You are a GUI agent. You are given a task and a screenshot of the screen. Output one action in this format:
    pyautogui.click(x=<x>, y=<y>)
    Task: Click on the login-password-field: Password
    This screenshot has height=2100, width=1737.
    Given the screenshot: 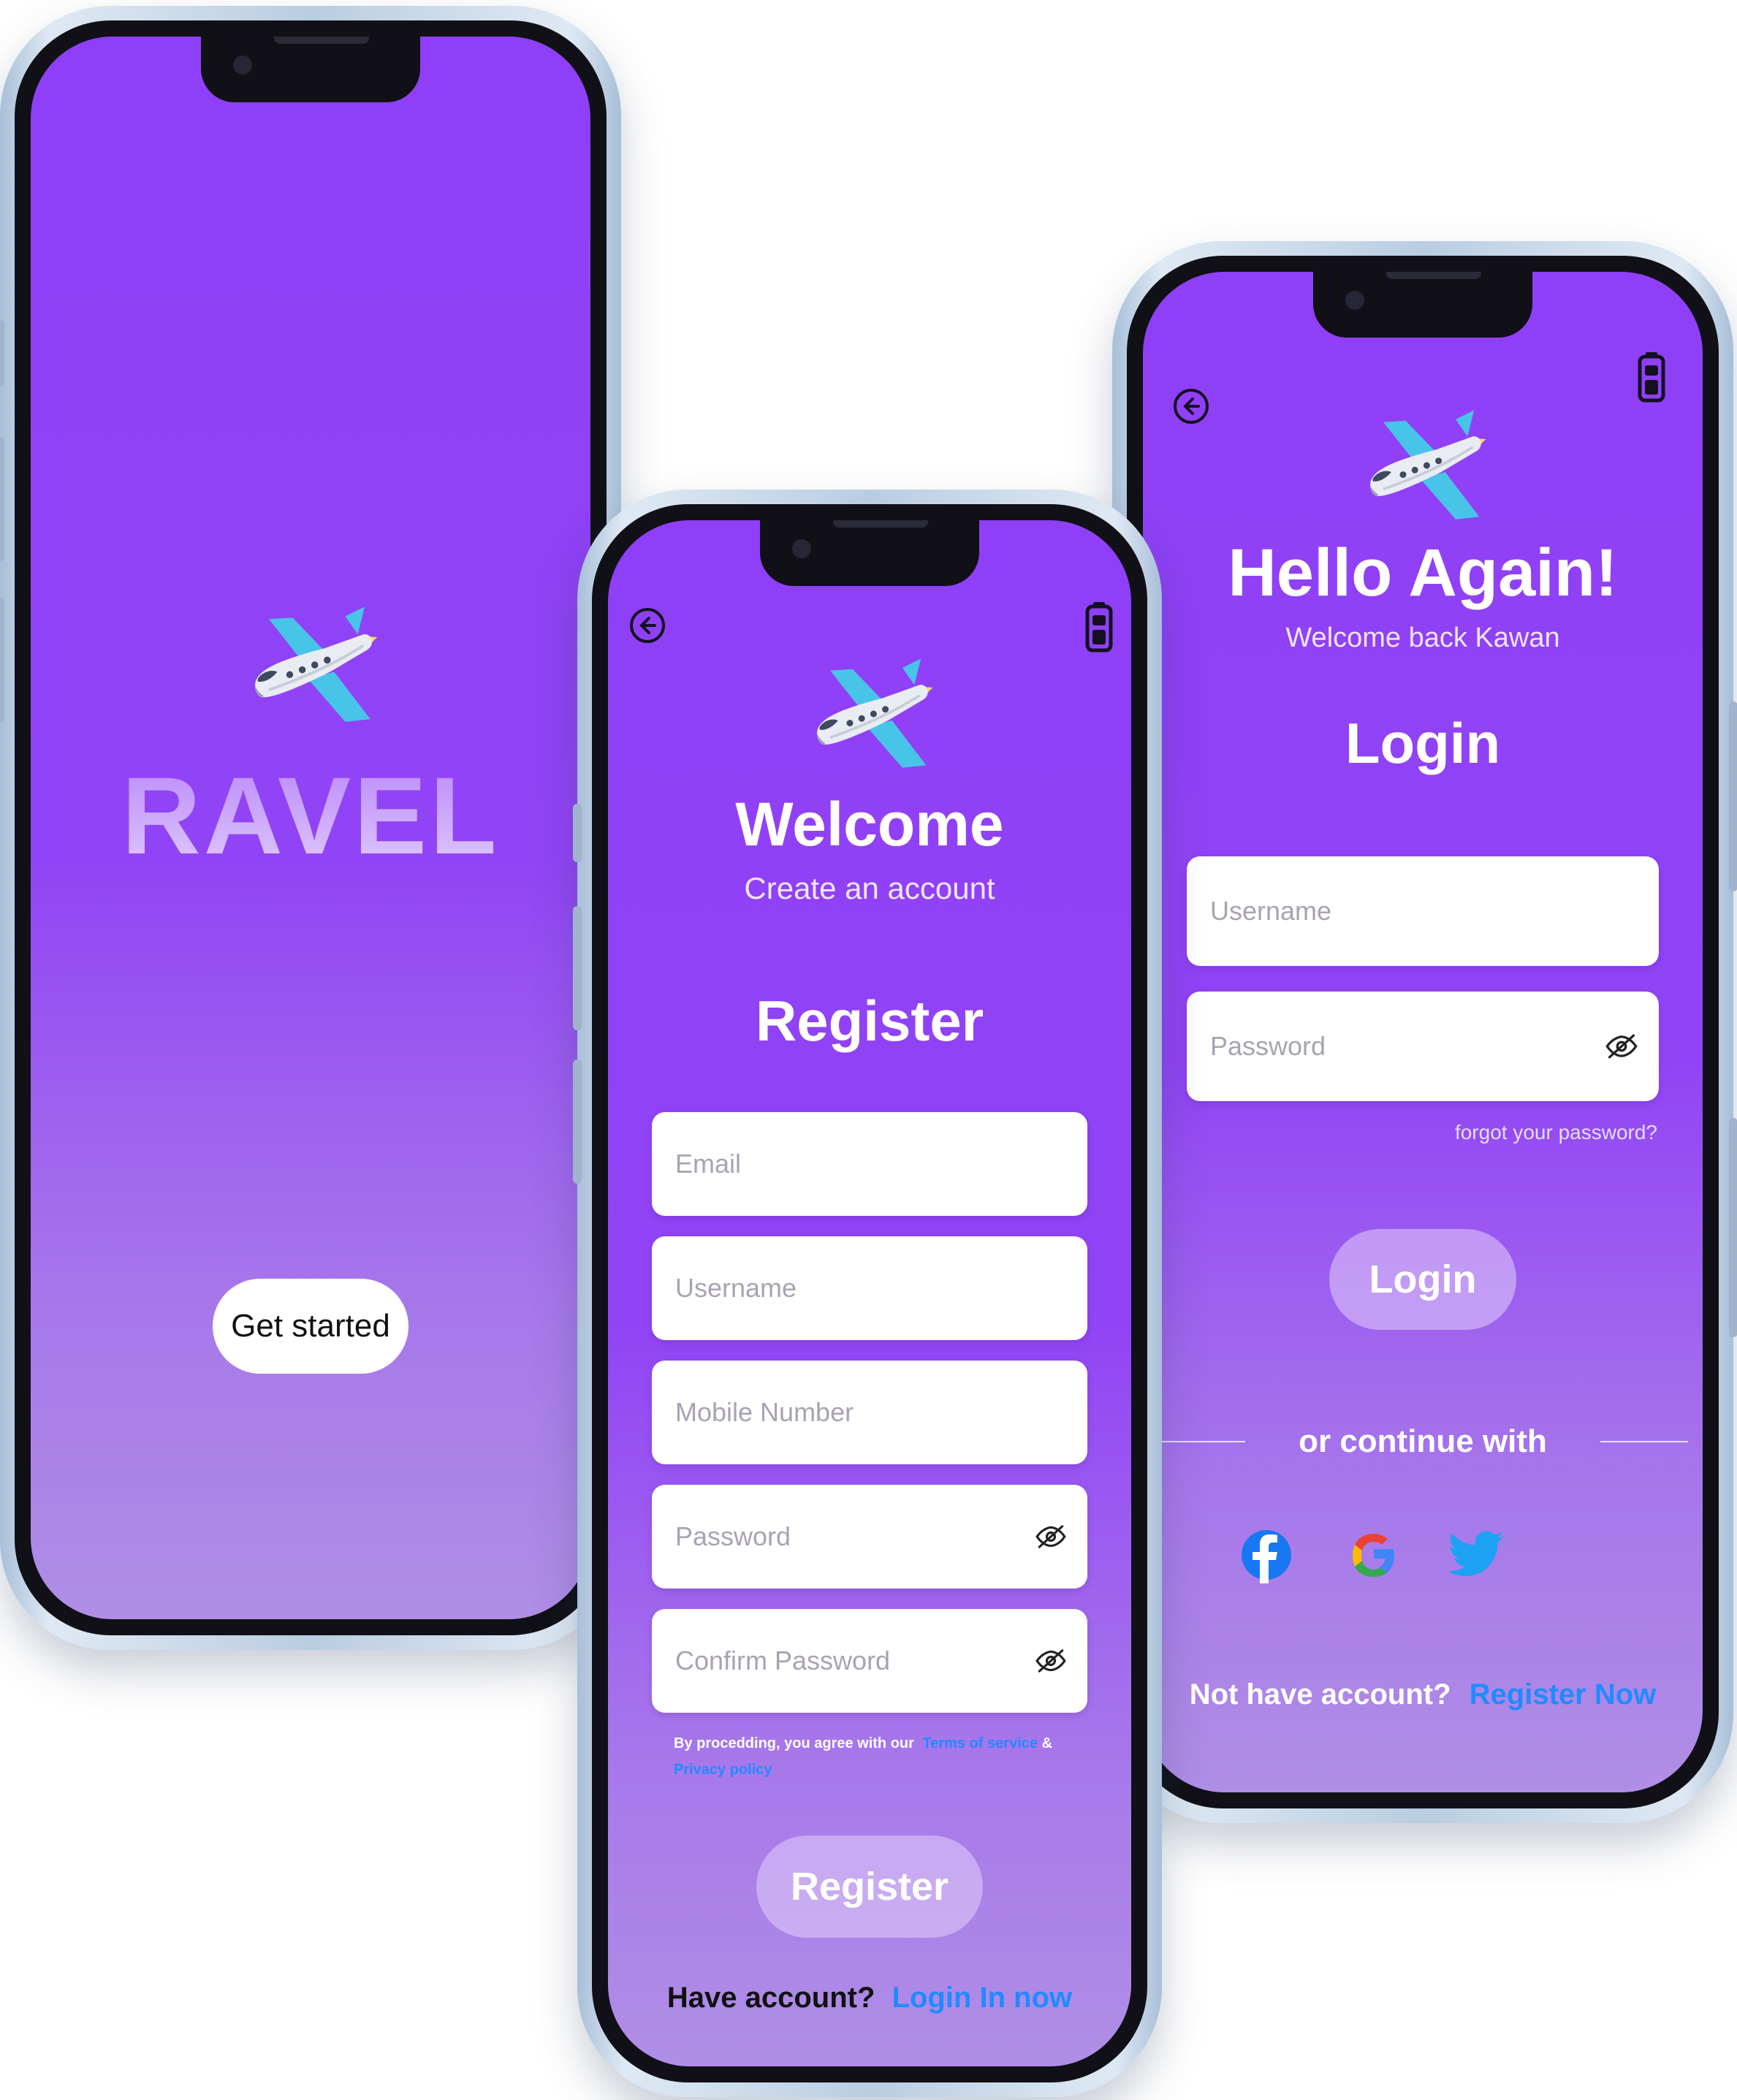 What is the action you would take?
    pyautogui.click(x=1423, y=1046)
    